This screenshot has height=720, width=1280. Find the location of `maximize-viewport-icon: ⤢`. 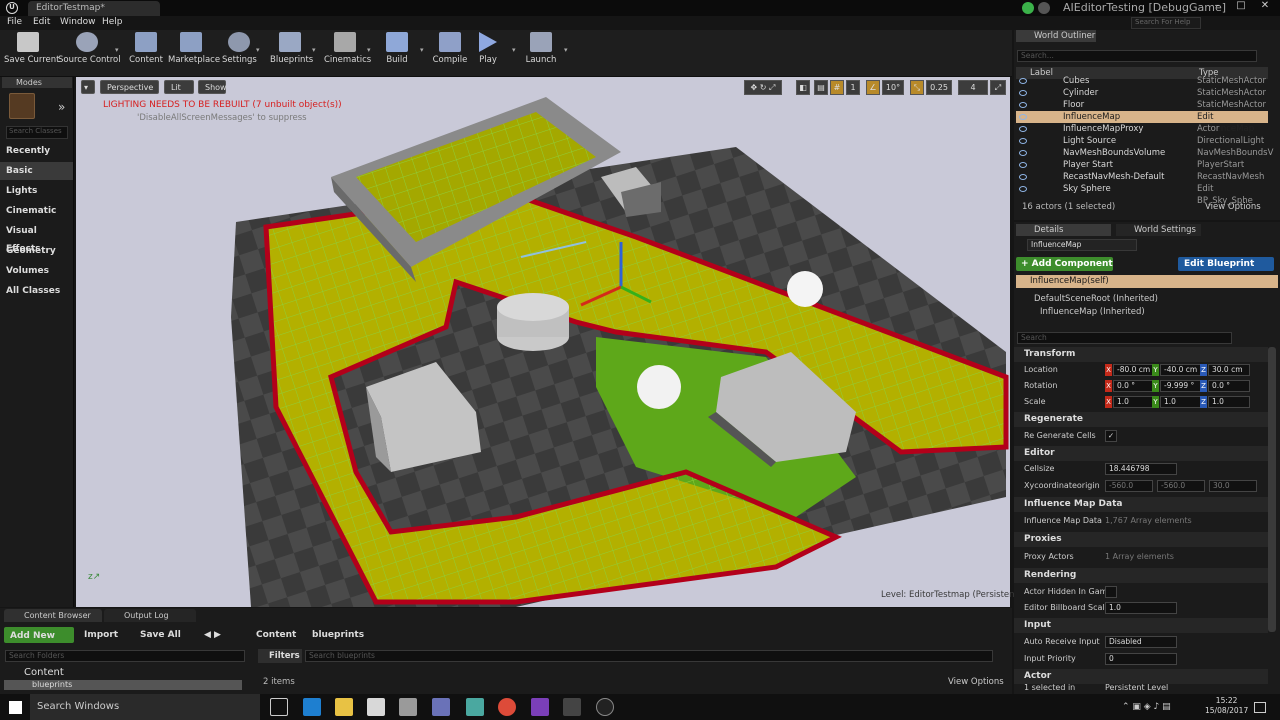

maximize-viewport-icon: ⤢ is located at coordinates (998, 87).